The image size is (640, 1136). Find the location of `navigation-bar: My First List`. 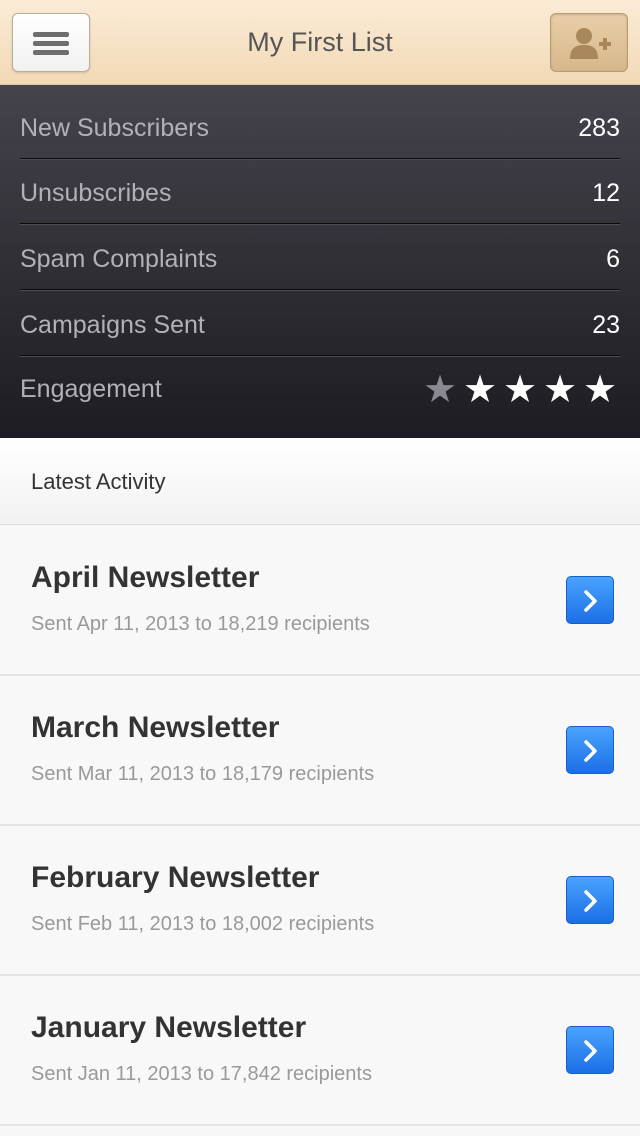

navigation-bar: My First List is located at coordinates (320, 42).